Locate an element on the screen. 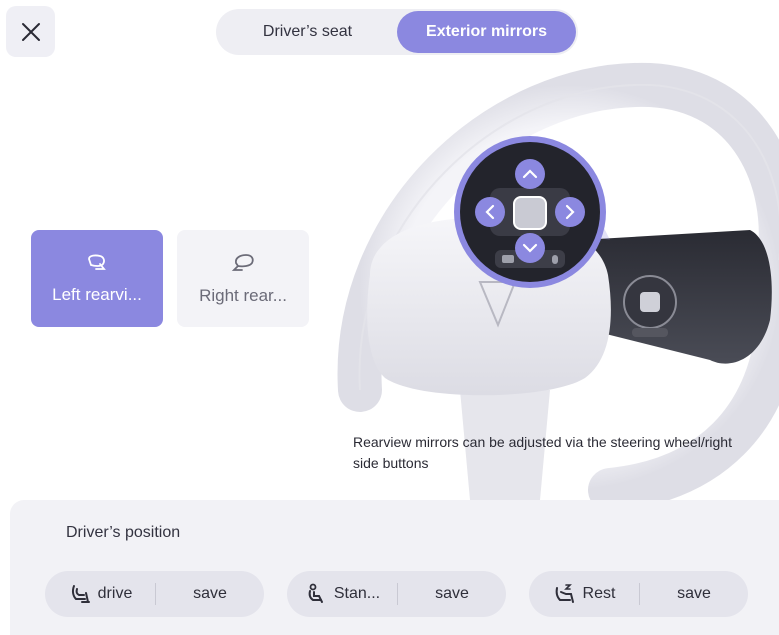  mirror-right-icon is located at coordinates (242, 262).